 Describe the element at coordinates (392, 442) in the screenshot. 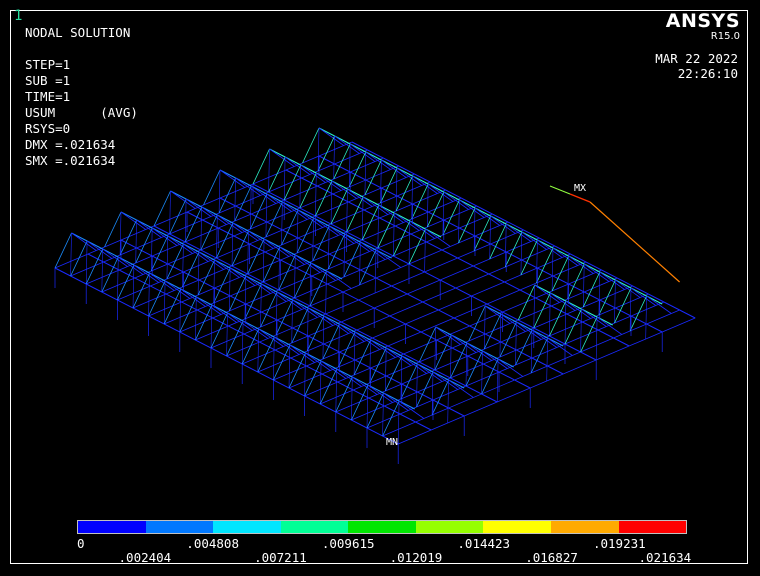

I see `min-marker-label: MN` at that location.